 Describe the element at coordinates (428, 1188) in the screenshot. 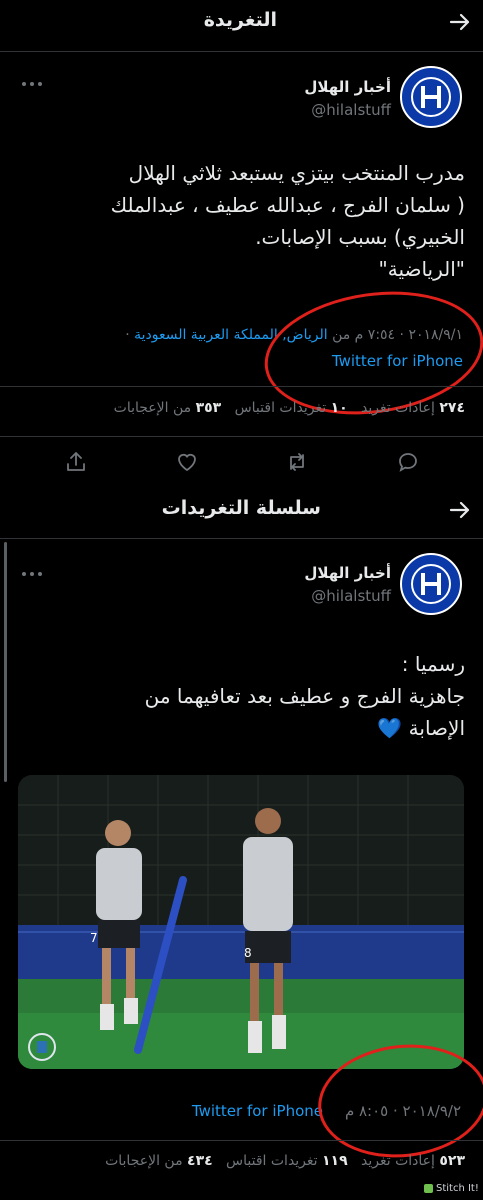

I see `watermark-icon` at that location.